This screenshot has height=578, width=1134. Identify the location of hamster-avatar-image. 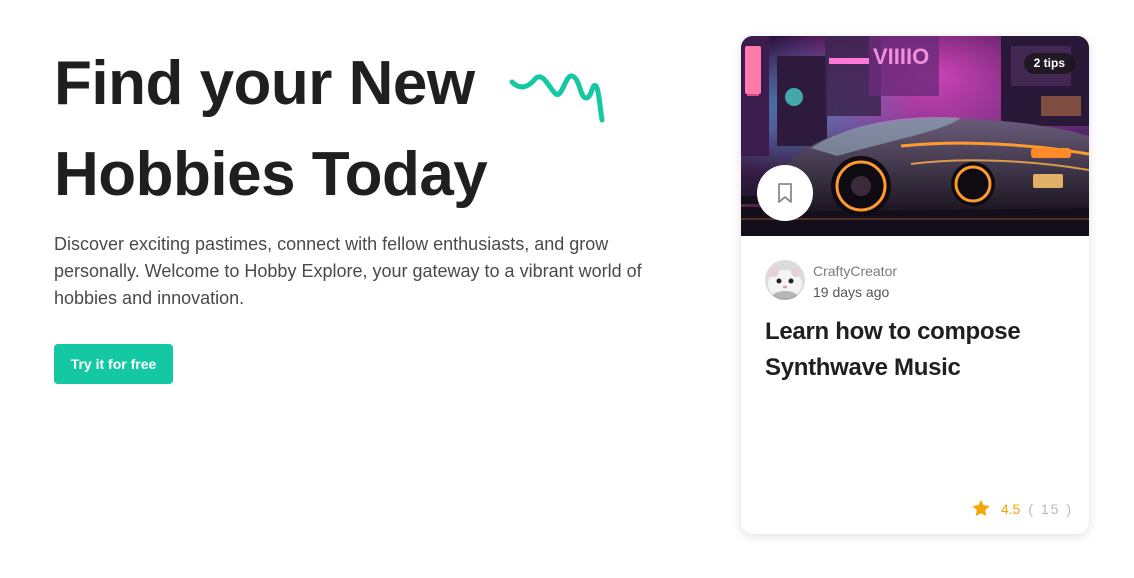
(785, 280).